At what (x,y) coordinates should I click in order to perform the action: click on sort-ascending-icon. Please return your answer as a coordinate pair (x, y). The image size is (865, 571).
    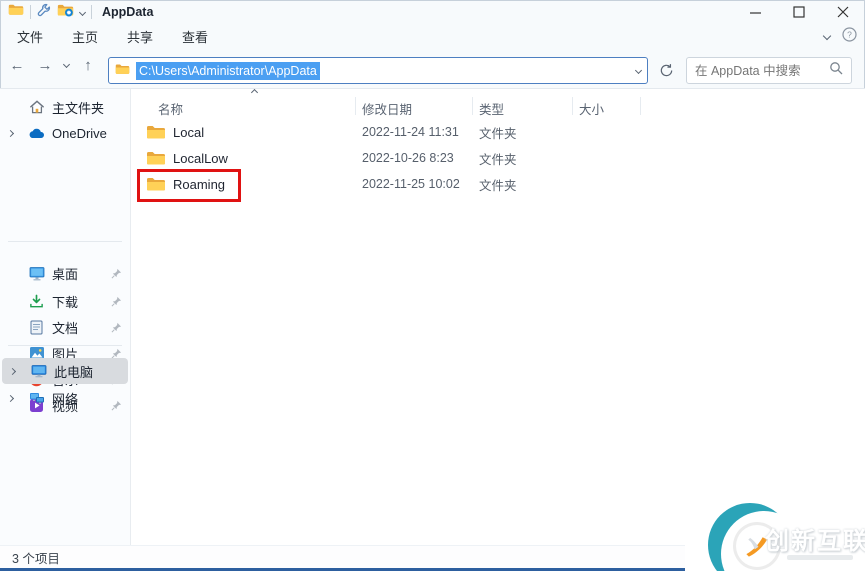
    Looking at the image, I should click on (254, 92).